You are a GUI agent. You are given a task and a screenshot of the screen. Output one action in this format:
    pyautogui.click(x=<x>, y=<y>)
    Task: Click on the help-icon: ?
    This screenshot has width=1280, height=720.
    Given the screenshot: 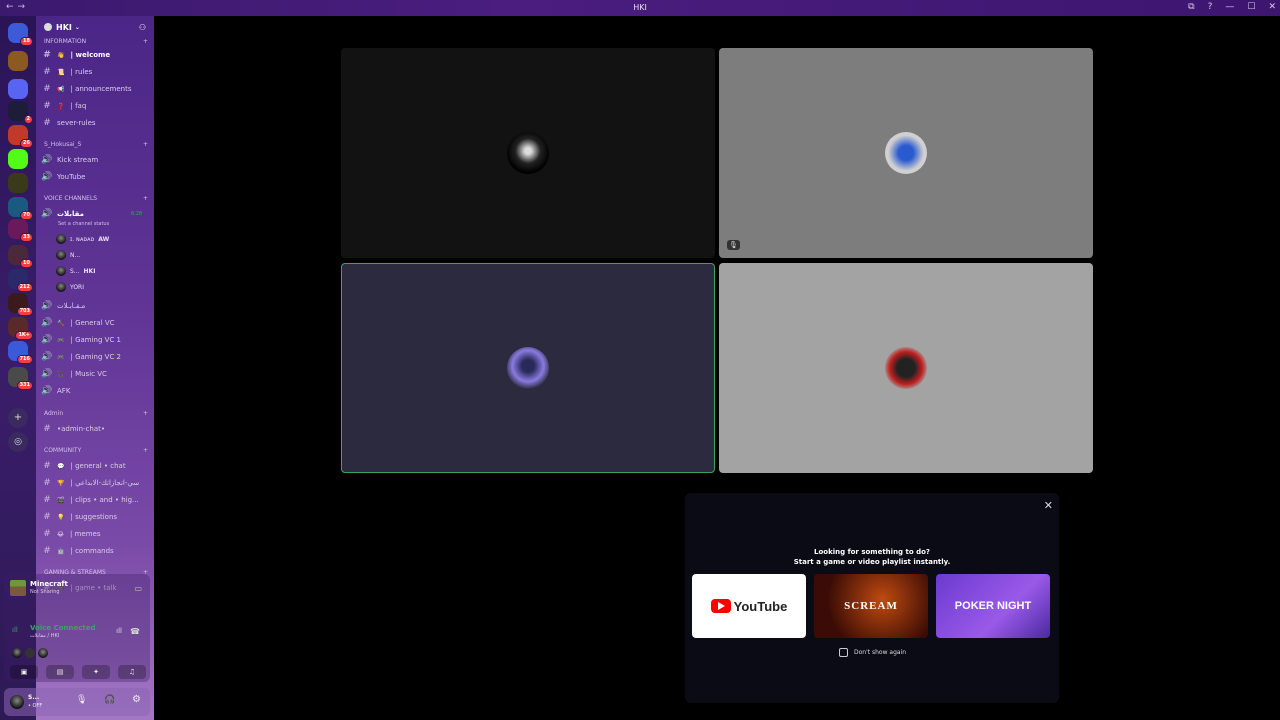 What is the action you would take?
    pyautogui.click(x=1210, y=7)
    